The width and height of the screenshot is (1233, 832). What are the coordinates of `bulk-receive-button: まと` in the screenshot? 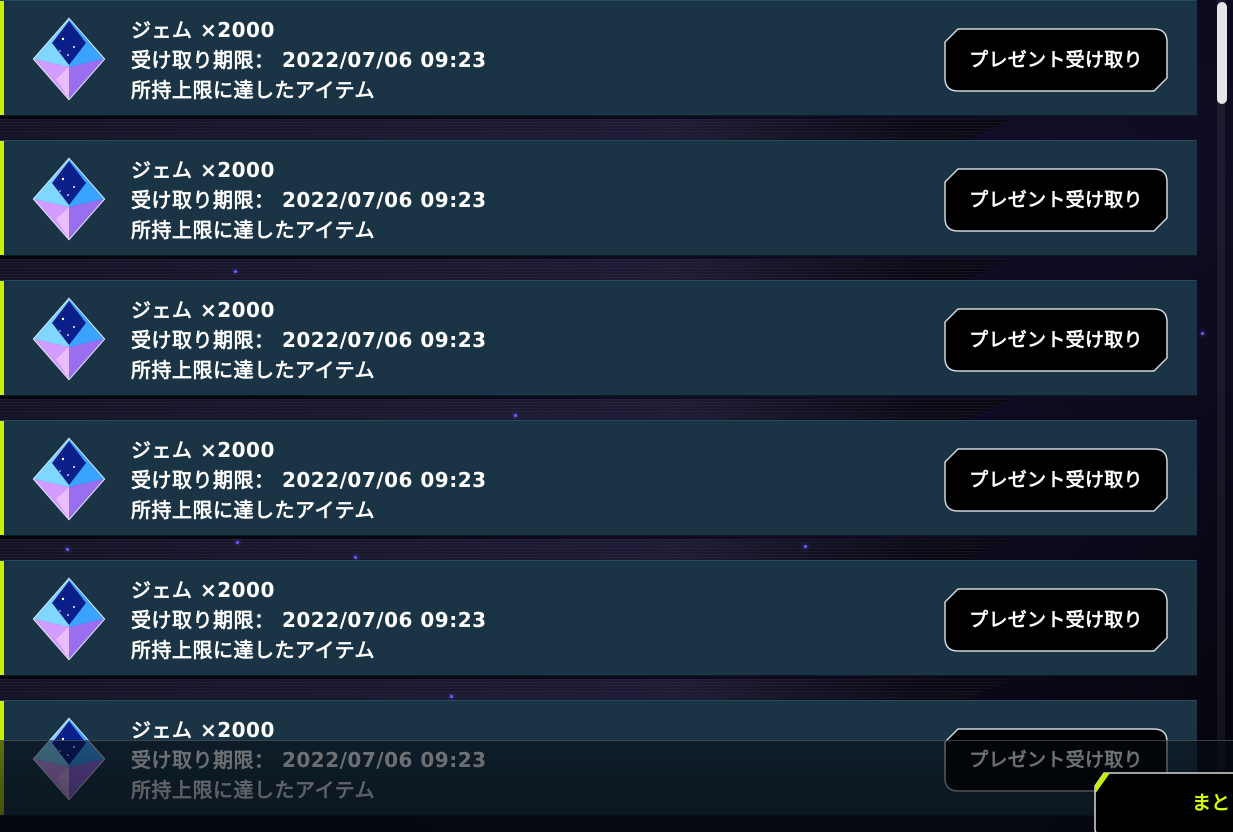 It's located at (1163, 802).